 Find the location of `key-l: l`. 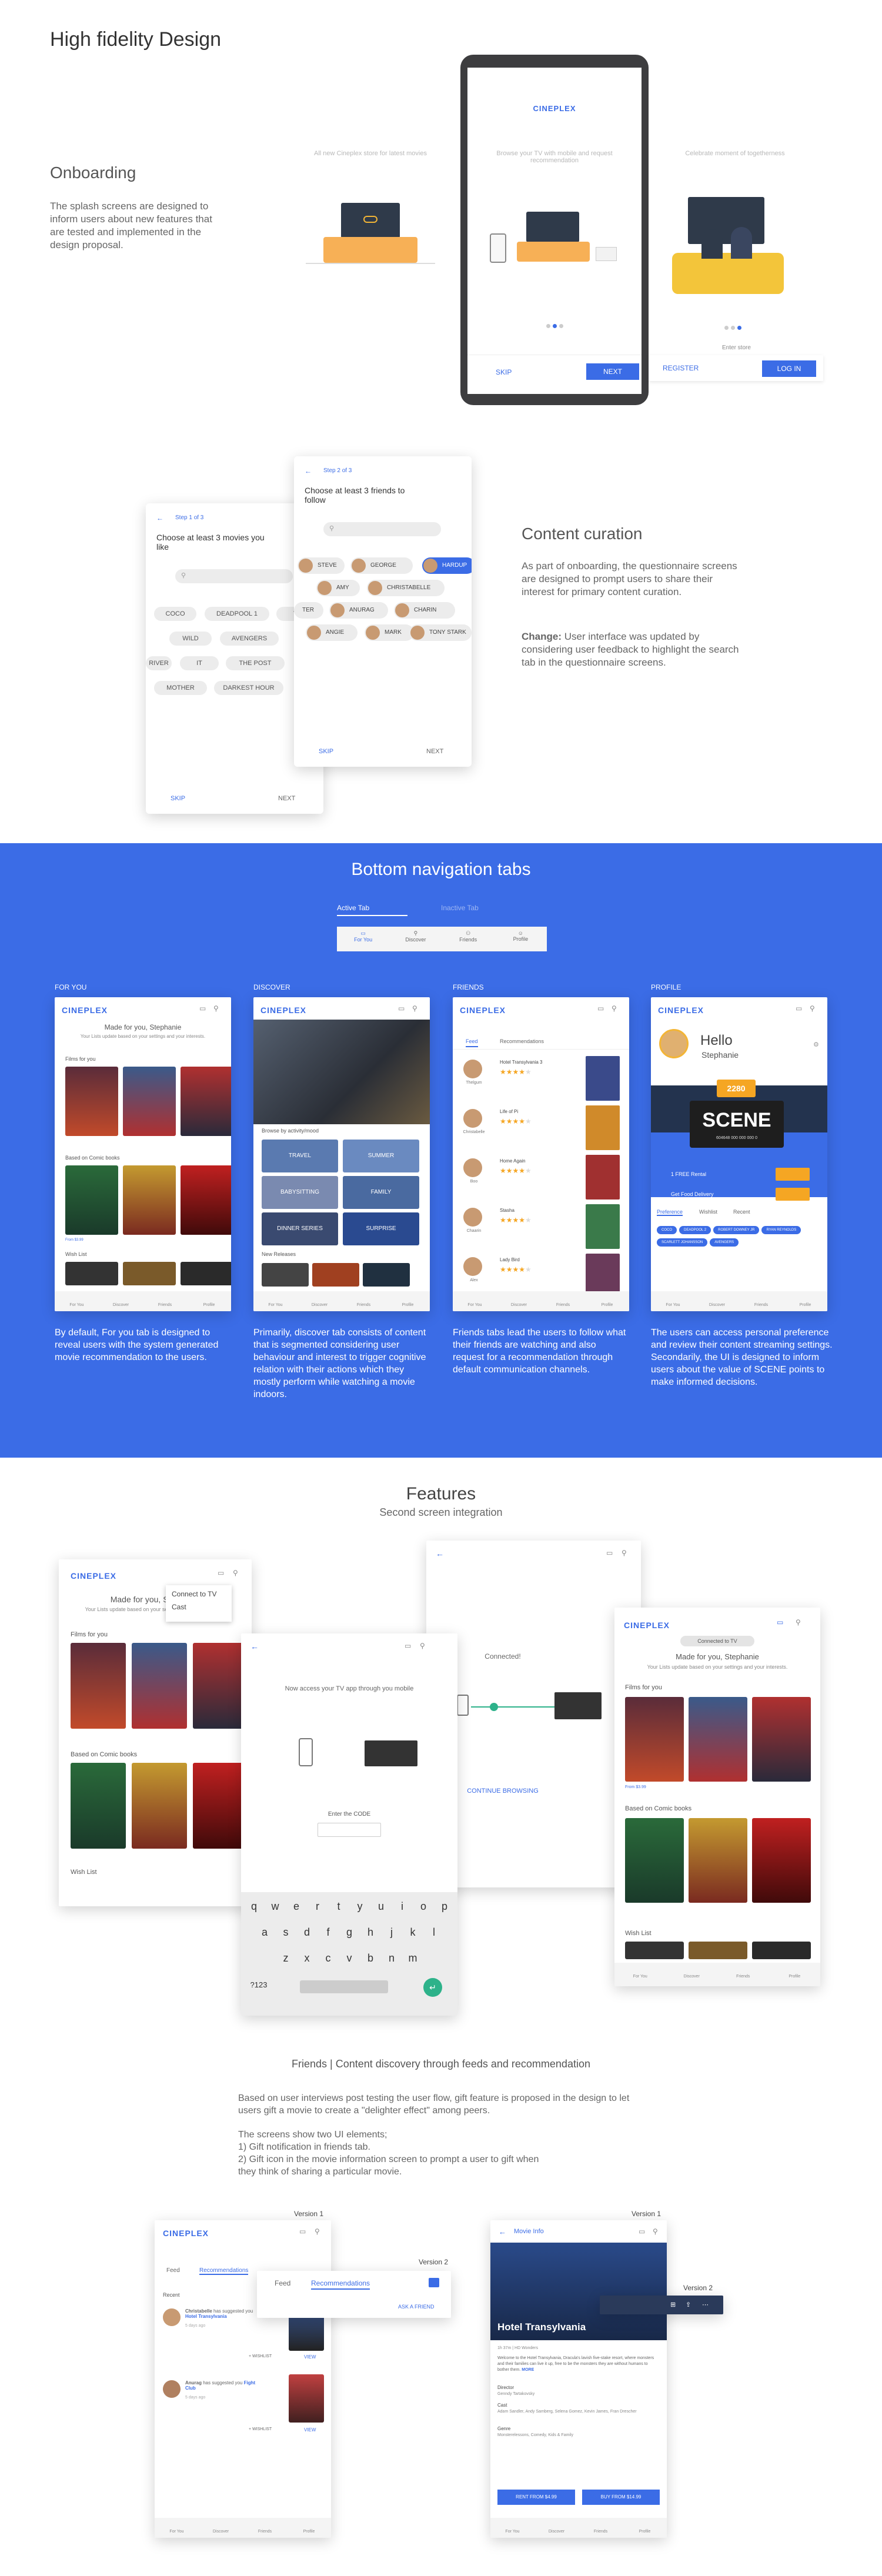

key-l: l is located at coordinates (434, 1932).